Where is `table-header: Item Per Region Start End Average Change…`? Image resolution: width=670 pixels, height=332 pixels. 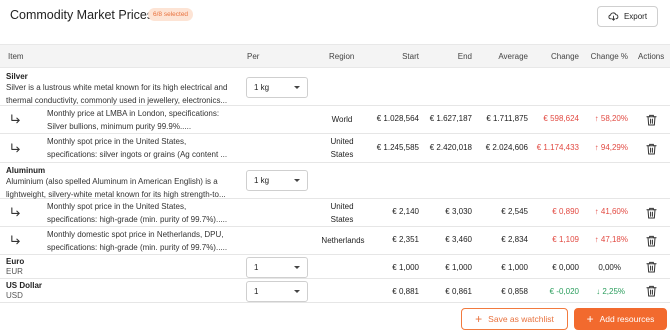
table-header: Item Per Region Start End Average Change… is located at coordinates (335, 56).